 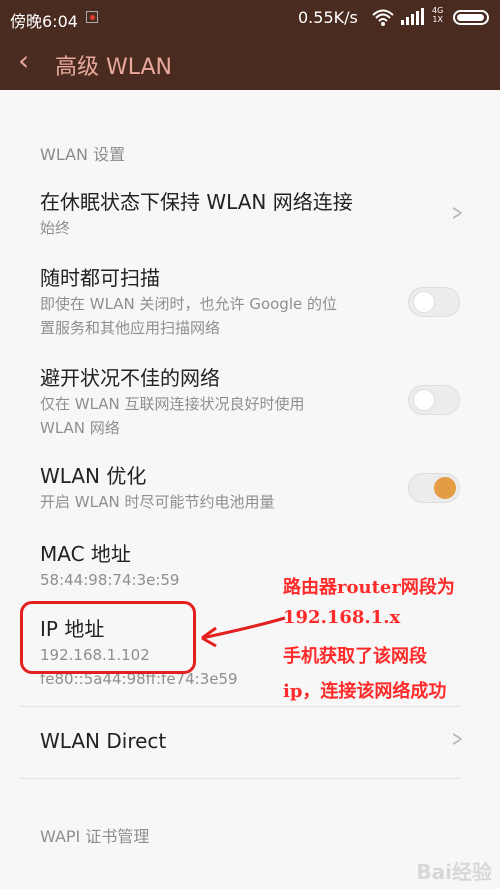 What do you see at coordinates (130, 328) in the screenshot?
I see `item-subtitle-line2: 置服务和其他应用扫描网络` at bounding box center [130, 328].